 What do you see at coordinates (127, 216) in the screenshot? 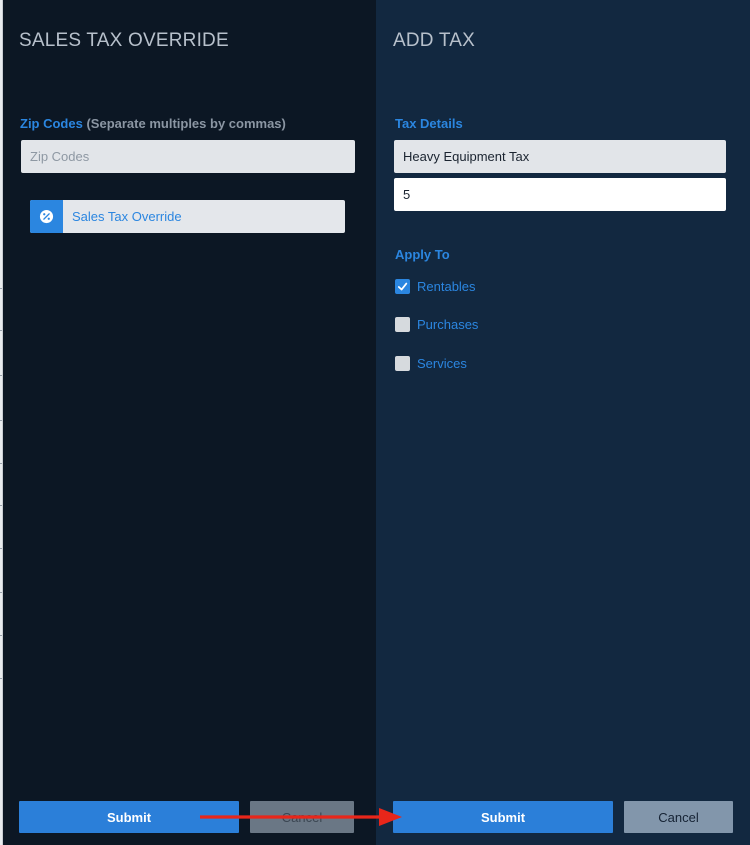
I see `sales-tax-override-label: Sales Tax Override` at bounding box center [127, 216].